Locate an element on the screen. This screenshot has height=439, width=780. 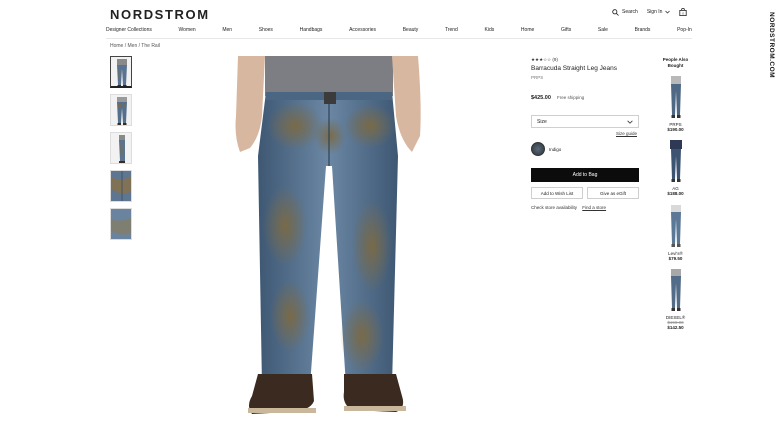
recommended-price: $190.00 is located at coordinates (675, 129).